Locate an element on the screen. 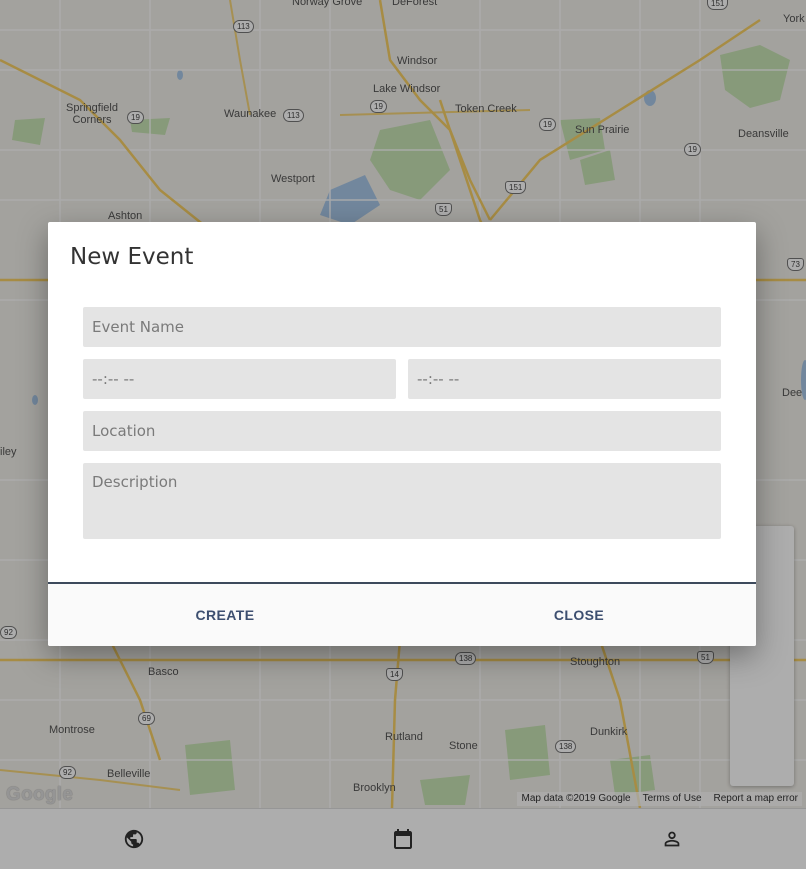 The image size is (806, 869). description-placeholder: Description is located at coordinates (135, 482).